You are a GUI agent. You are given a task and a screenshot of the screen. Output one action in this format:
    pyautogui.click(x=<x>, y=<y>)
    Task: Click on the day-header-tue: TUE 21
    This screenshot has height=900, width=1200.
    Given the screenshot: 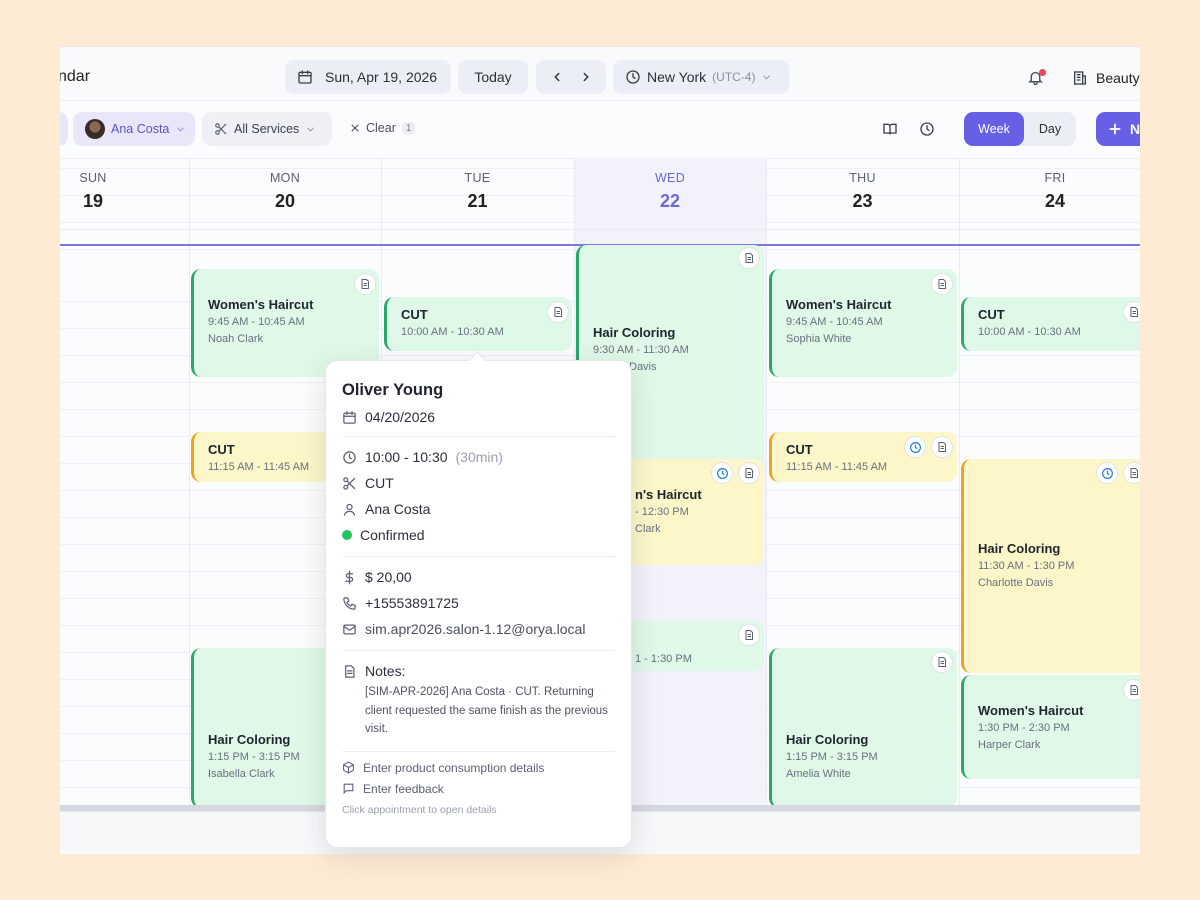 What is the action you would take?
    pyautogui.click(x=477, y=194)
    